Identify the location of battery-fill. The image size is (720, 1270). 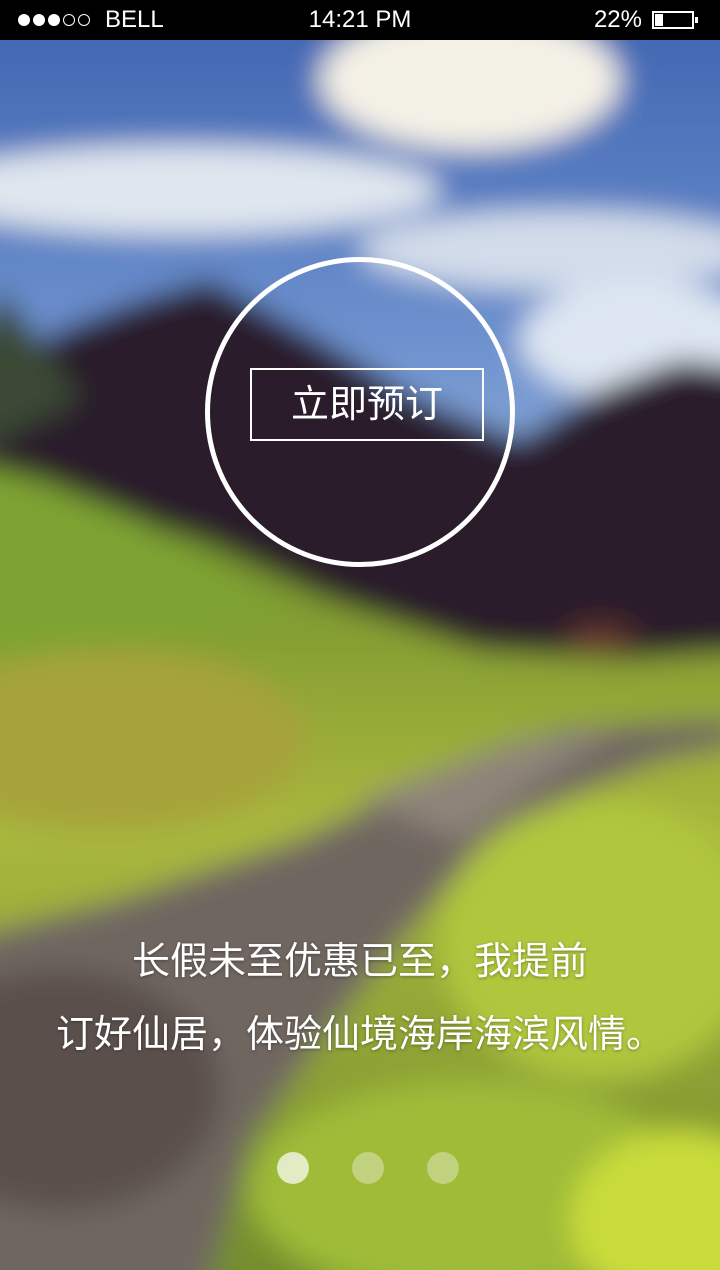
(659, 20).